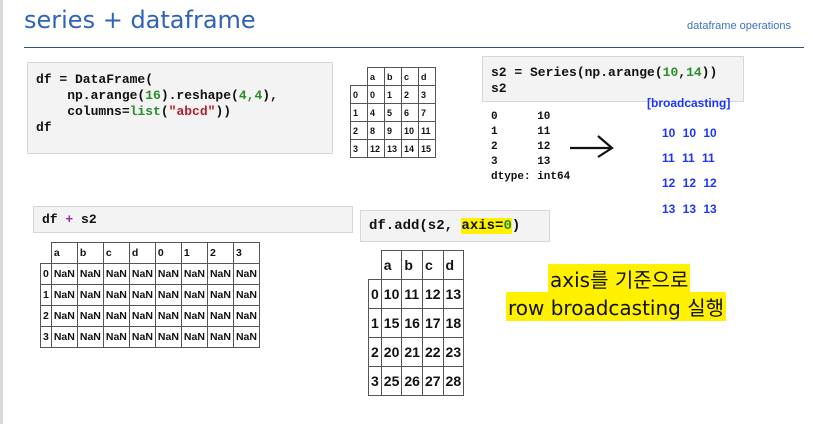 Image resolution: width=813 pixels, height=424 pixels. Describe the element at coordinates (689, 133) in the screenshot. I see `broadcast-row: 10 10 10` at that location.